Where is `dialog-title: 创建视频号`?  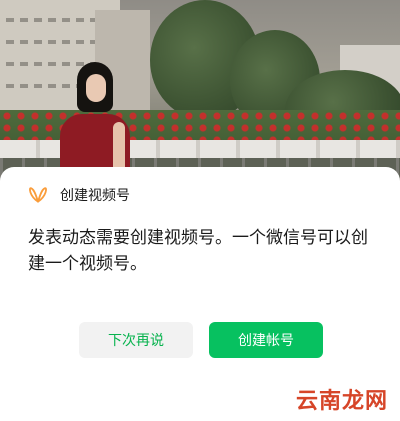 dialog-title: 创建视频号 is located at coordinates (95, 196).